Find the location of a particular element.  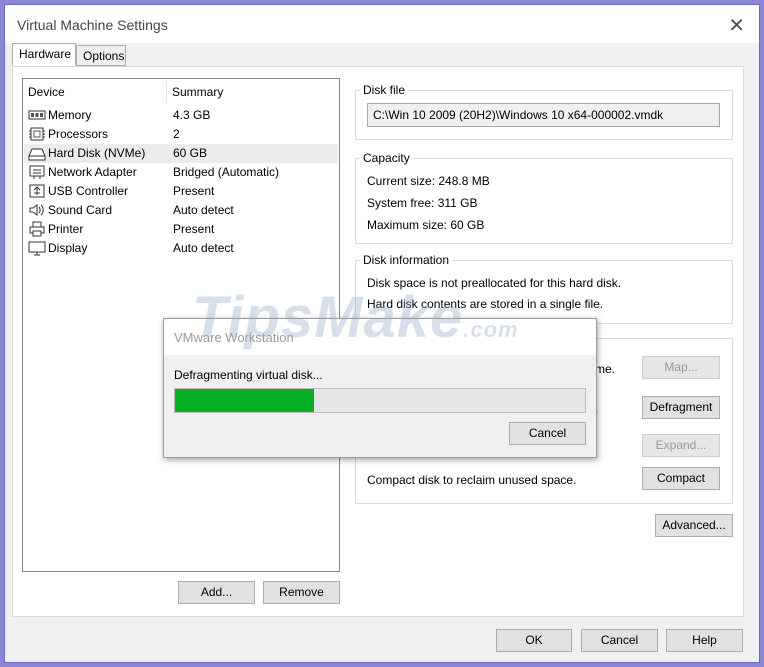

device-list-header: Device Summary is located at coordinates (181, 91).